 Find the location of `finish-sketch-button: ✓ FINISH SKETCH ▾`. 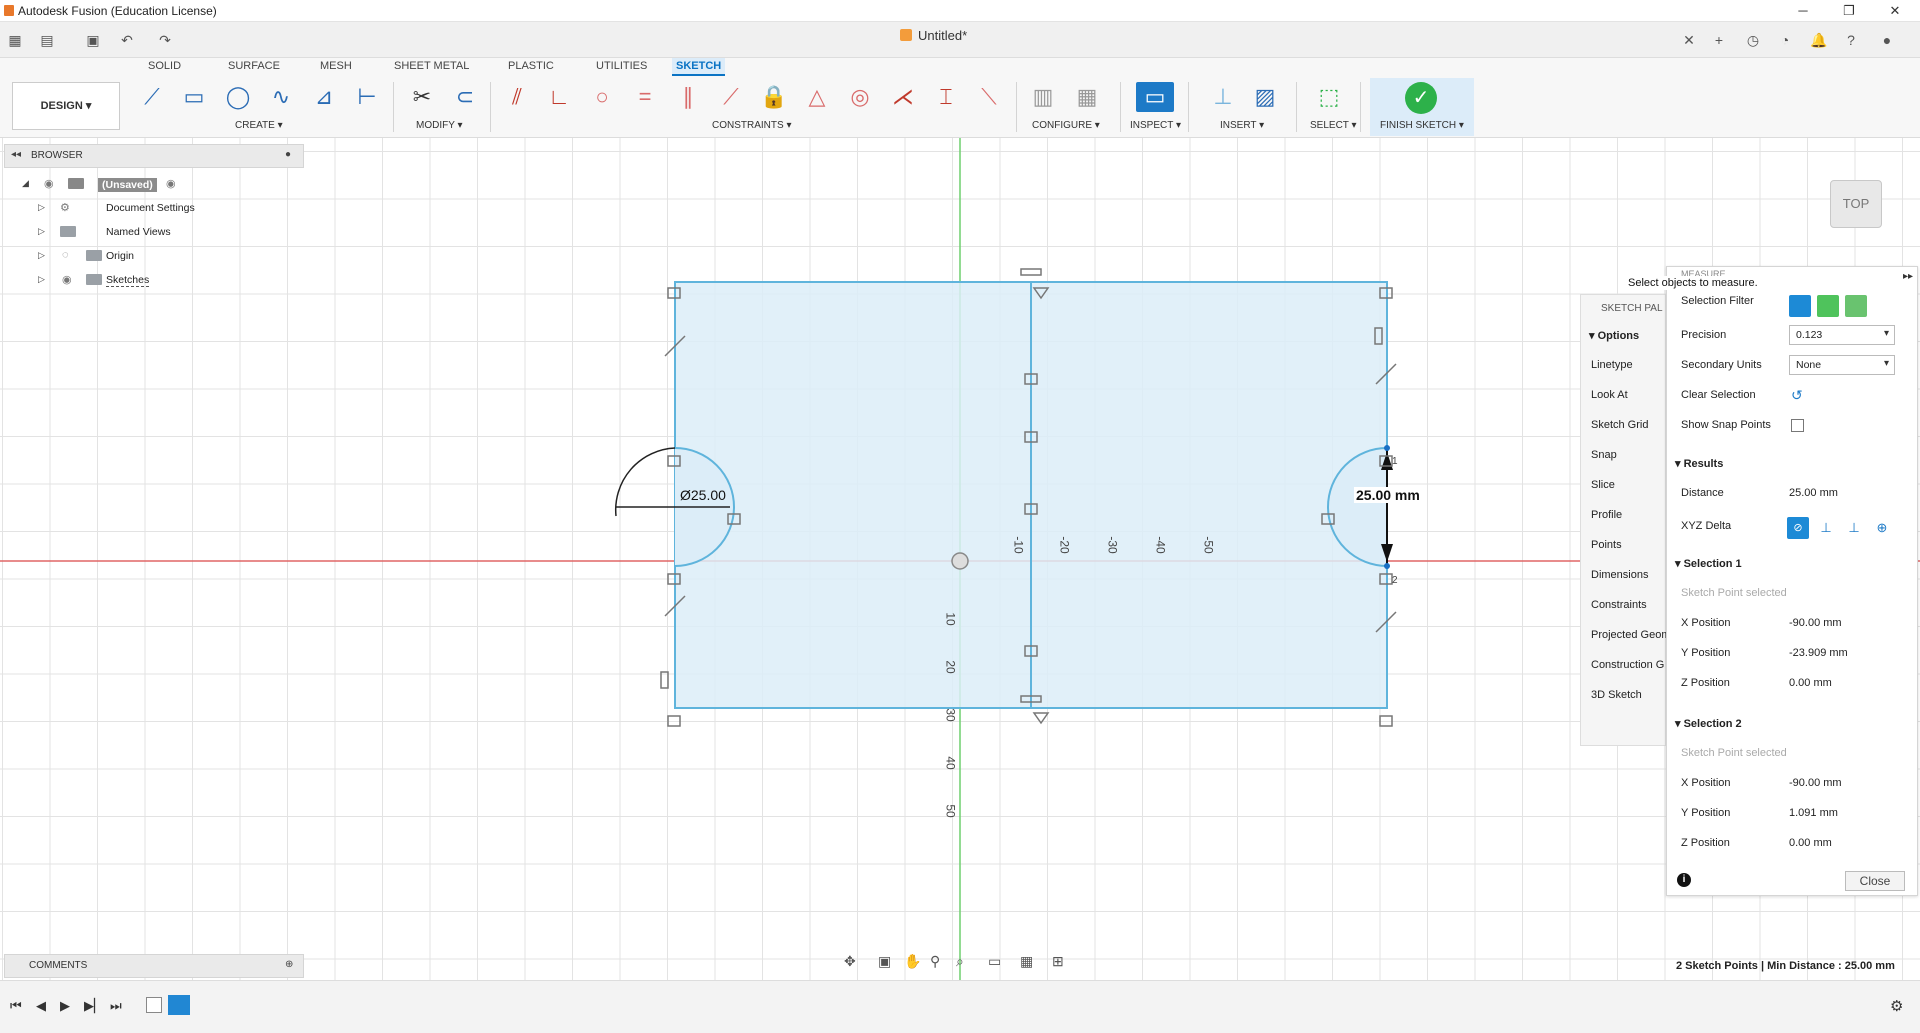

finish-sketch-button: ✓ FINISH SKETCH ▾ is located at coordinates (1422, 107).